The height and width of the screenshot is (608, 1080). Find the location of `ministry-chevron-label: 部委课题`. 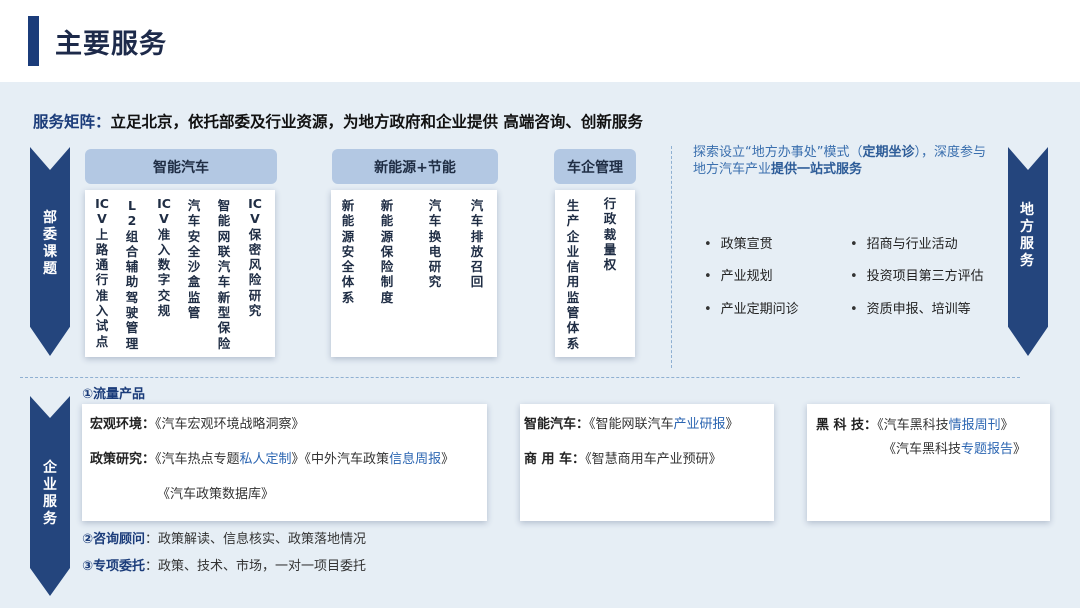

ministry-chevron-label: 部委课题 is located at coordinates (50, 243).